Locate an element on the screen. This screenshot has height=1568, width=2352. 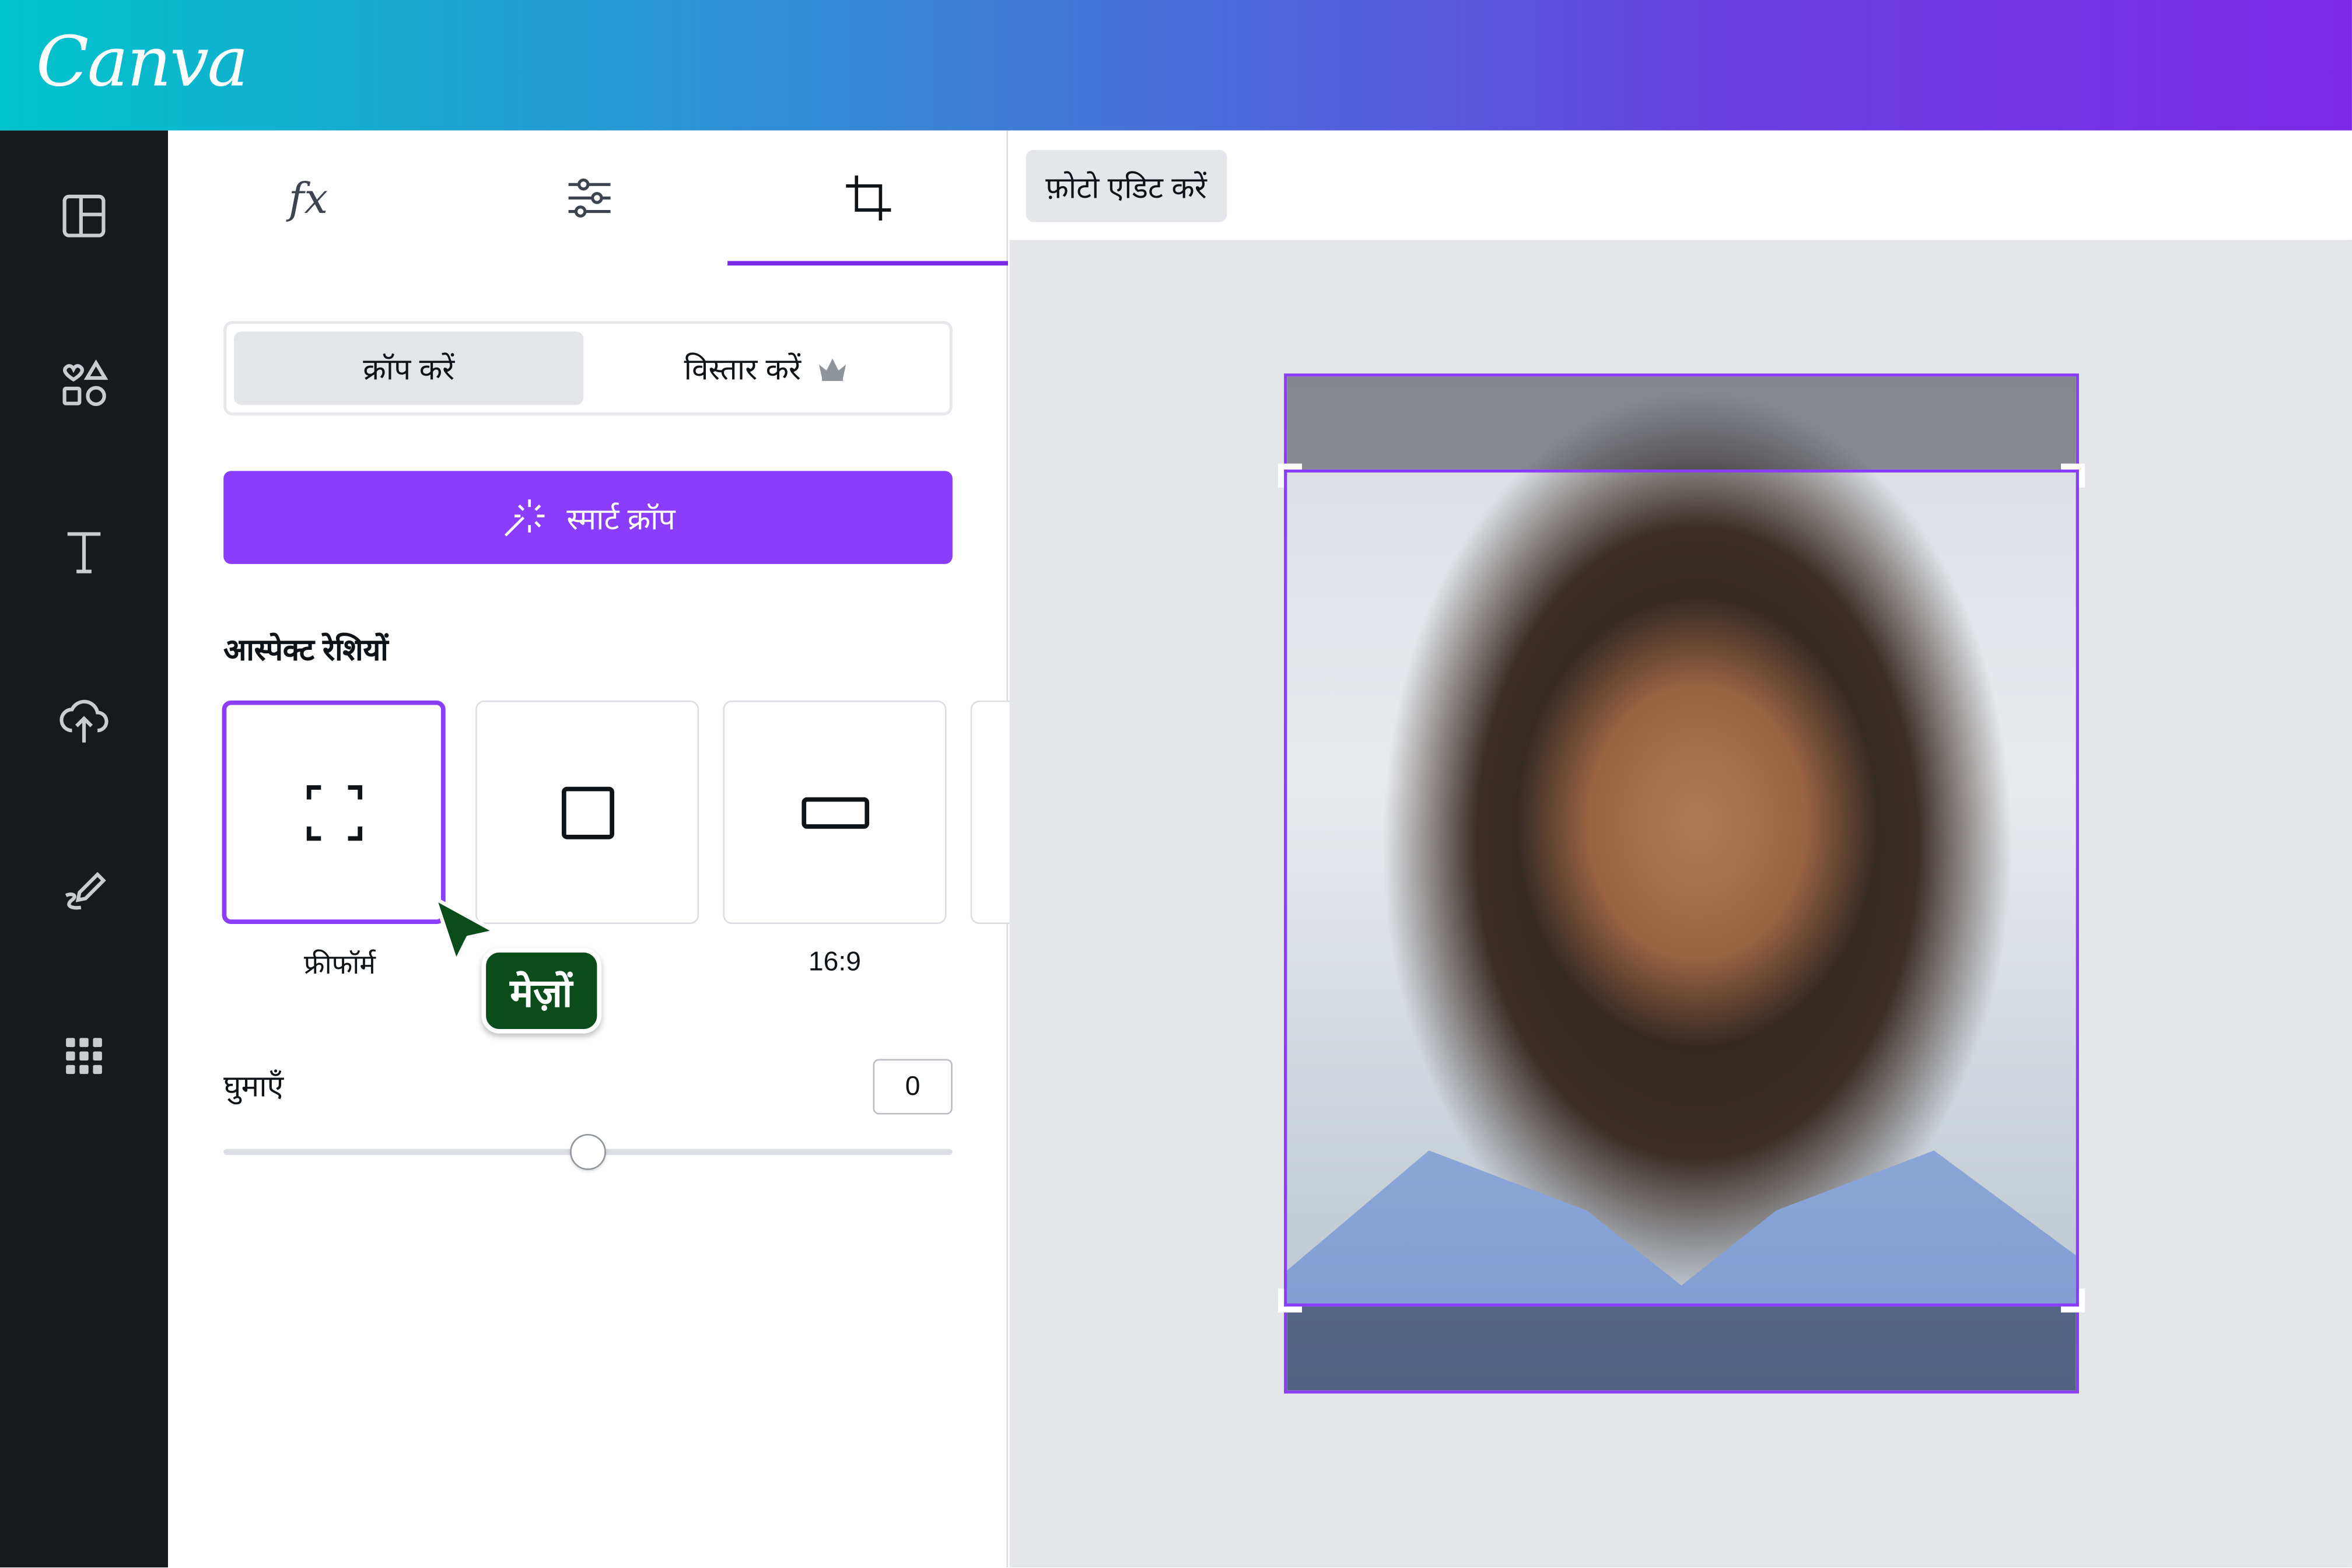
edit-photo-button: फ़ोटो एडिट करें is located at coordinates (1126, 186).